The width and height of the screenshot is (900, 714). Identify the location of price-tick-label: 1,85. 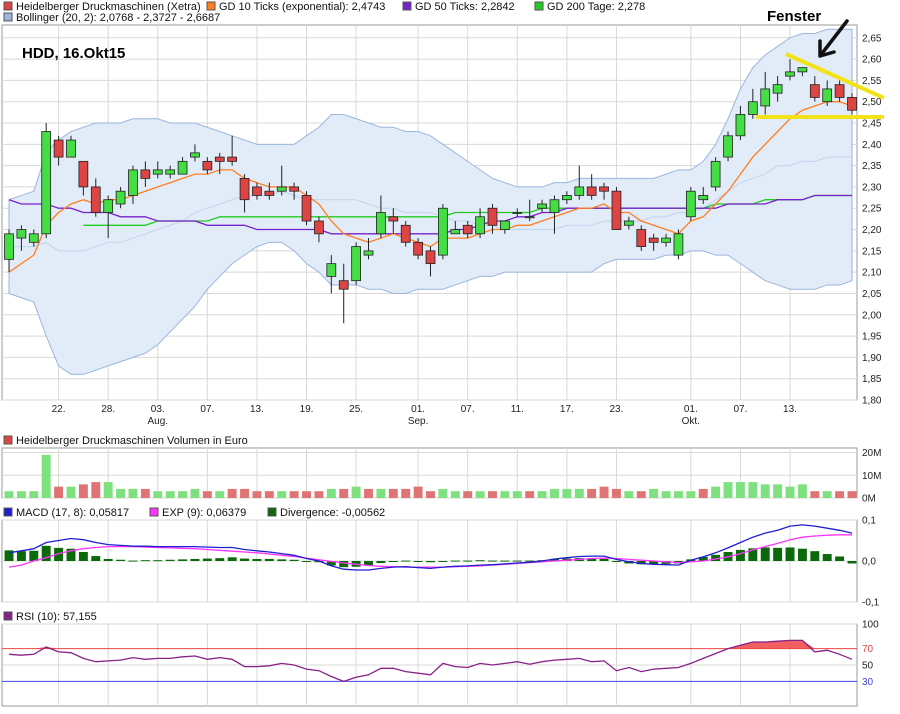
(872, 379).